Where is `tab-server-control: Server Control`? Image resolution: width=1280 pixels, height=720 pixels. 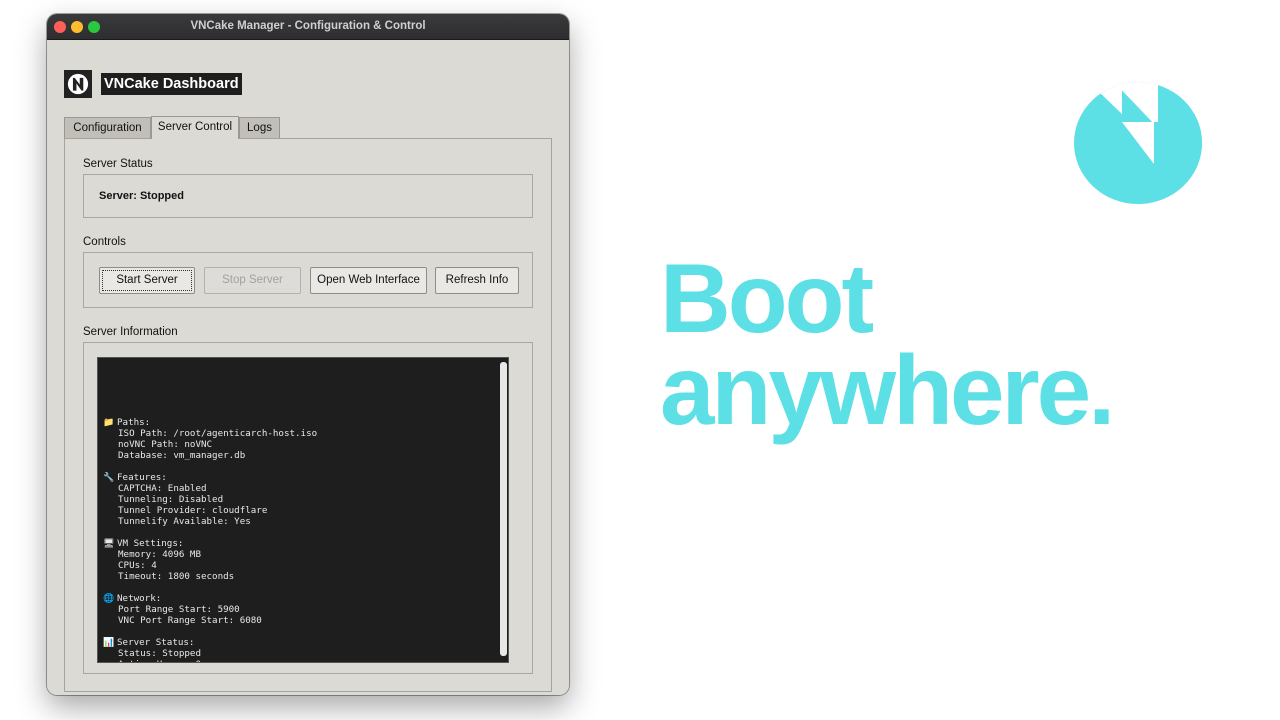
tab-server-control: Server Control is located at coordinates (195, 127).